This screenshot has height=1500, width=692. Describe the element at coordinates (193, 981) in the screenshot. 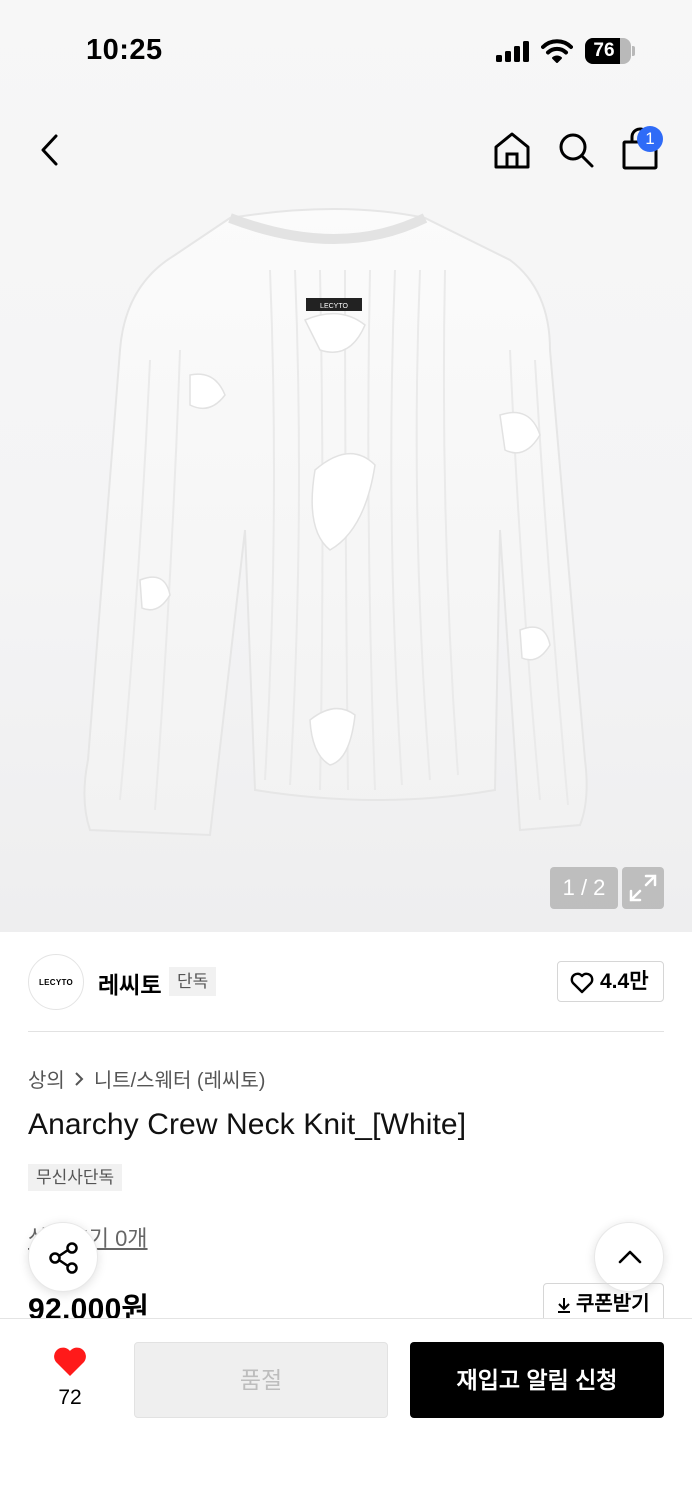

I see `brand-exclusive-tag: 단독` at that location.